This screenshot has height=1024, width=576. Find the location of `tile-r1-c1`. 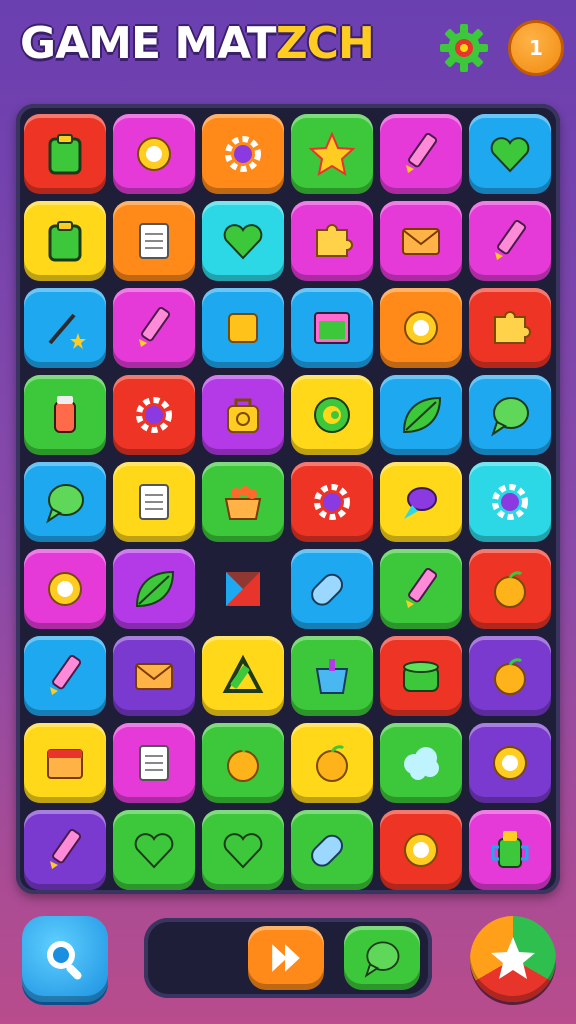

tile-r1-c1 is located at coordinates (65, 154).